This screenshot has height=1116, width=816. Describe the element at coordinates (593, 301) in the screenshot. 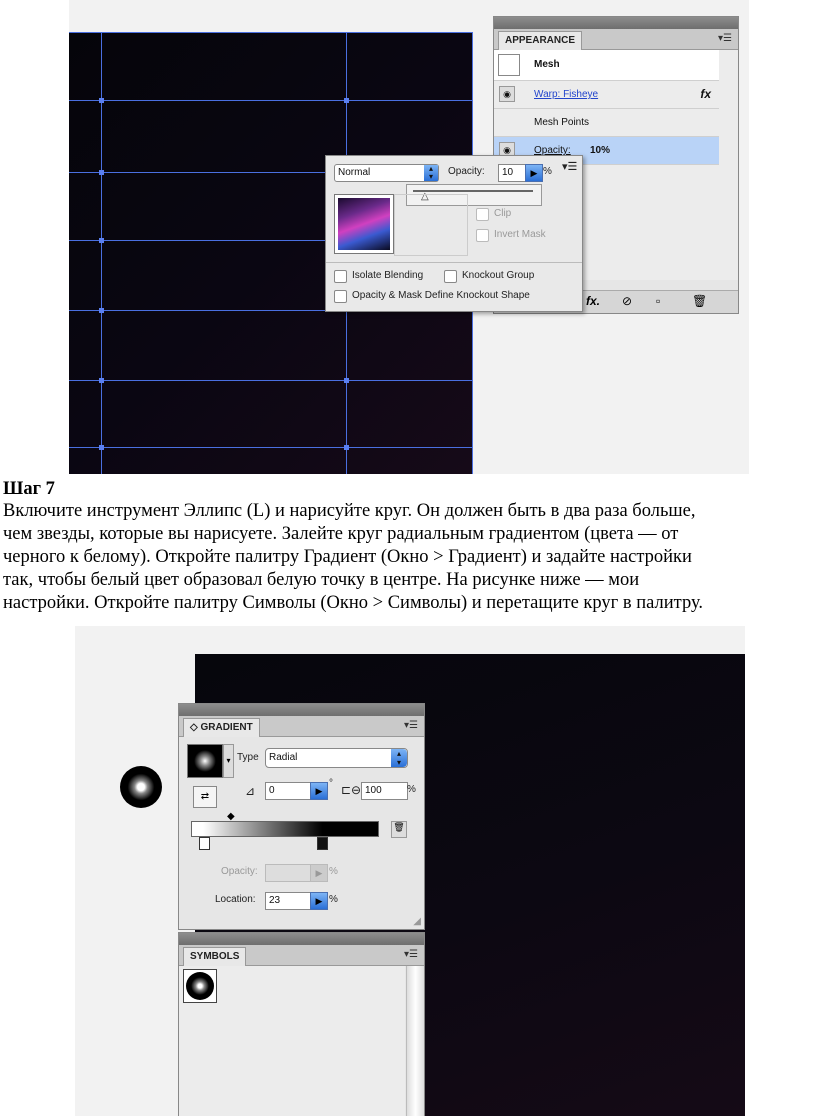

I see `add-effect-icon: fx.` at that location.